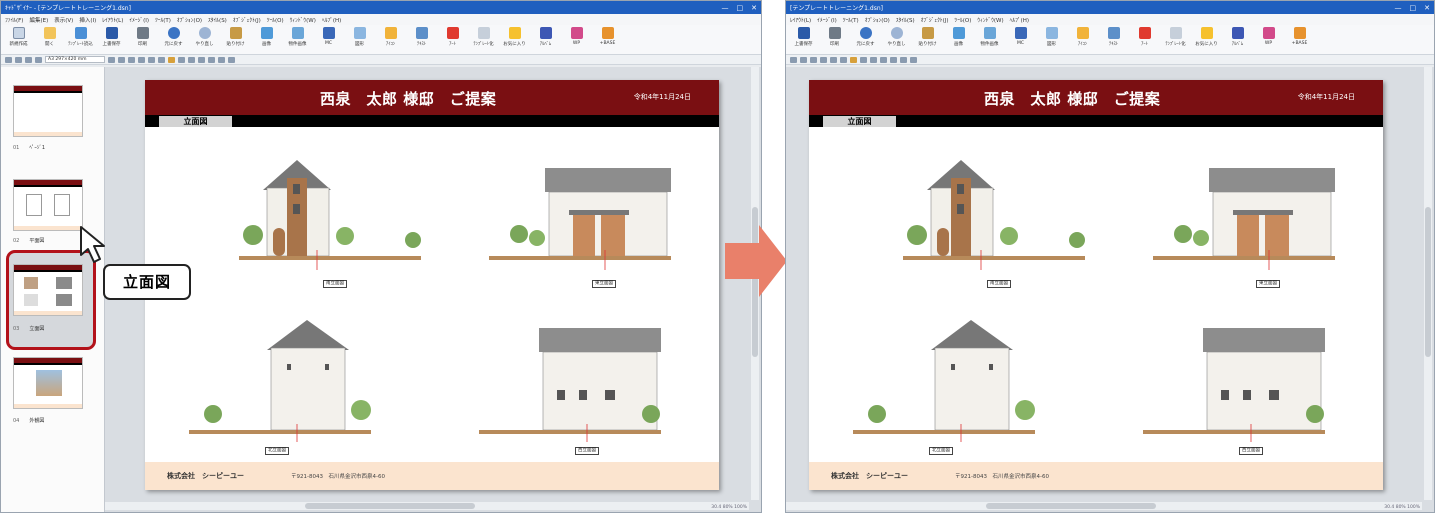 The image size is (1435, 513). What do you see at coordinates (483, 40) in the screenshot?
I see `templatize-button: ﾃﾝﾌﾟﾚｰﾄ化` at bounding box center [483, 40].